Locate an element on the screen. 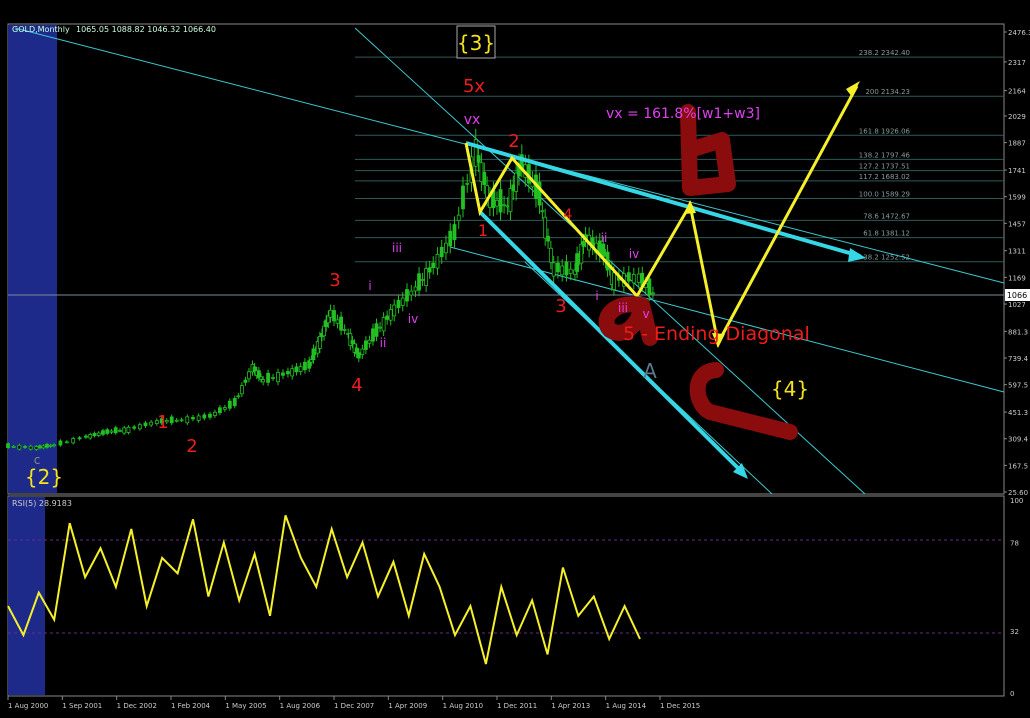 This screenshot has height=718, width=1030. price-tick-label: 881.3 is located at coordinates (1018, 332).